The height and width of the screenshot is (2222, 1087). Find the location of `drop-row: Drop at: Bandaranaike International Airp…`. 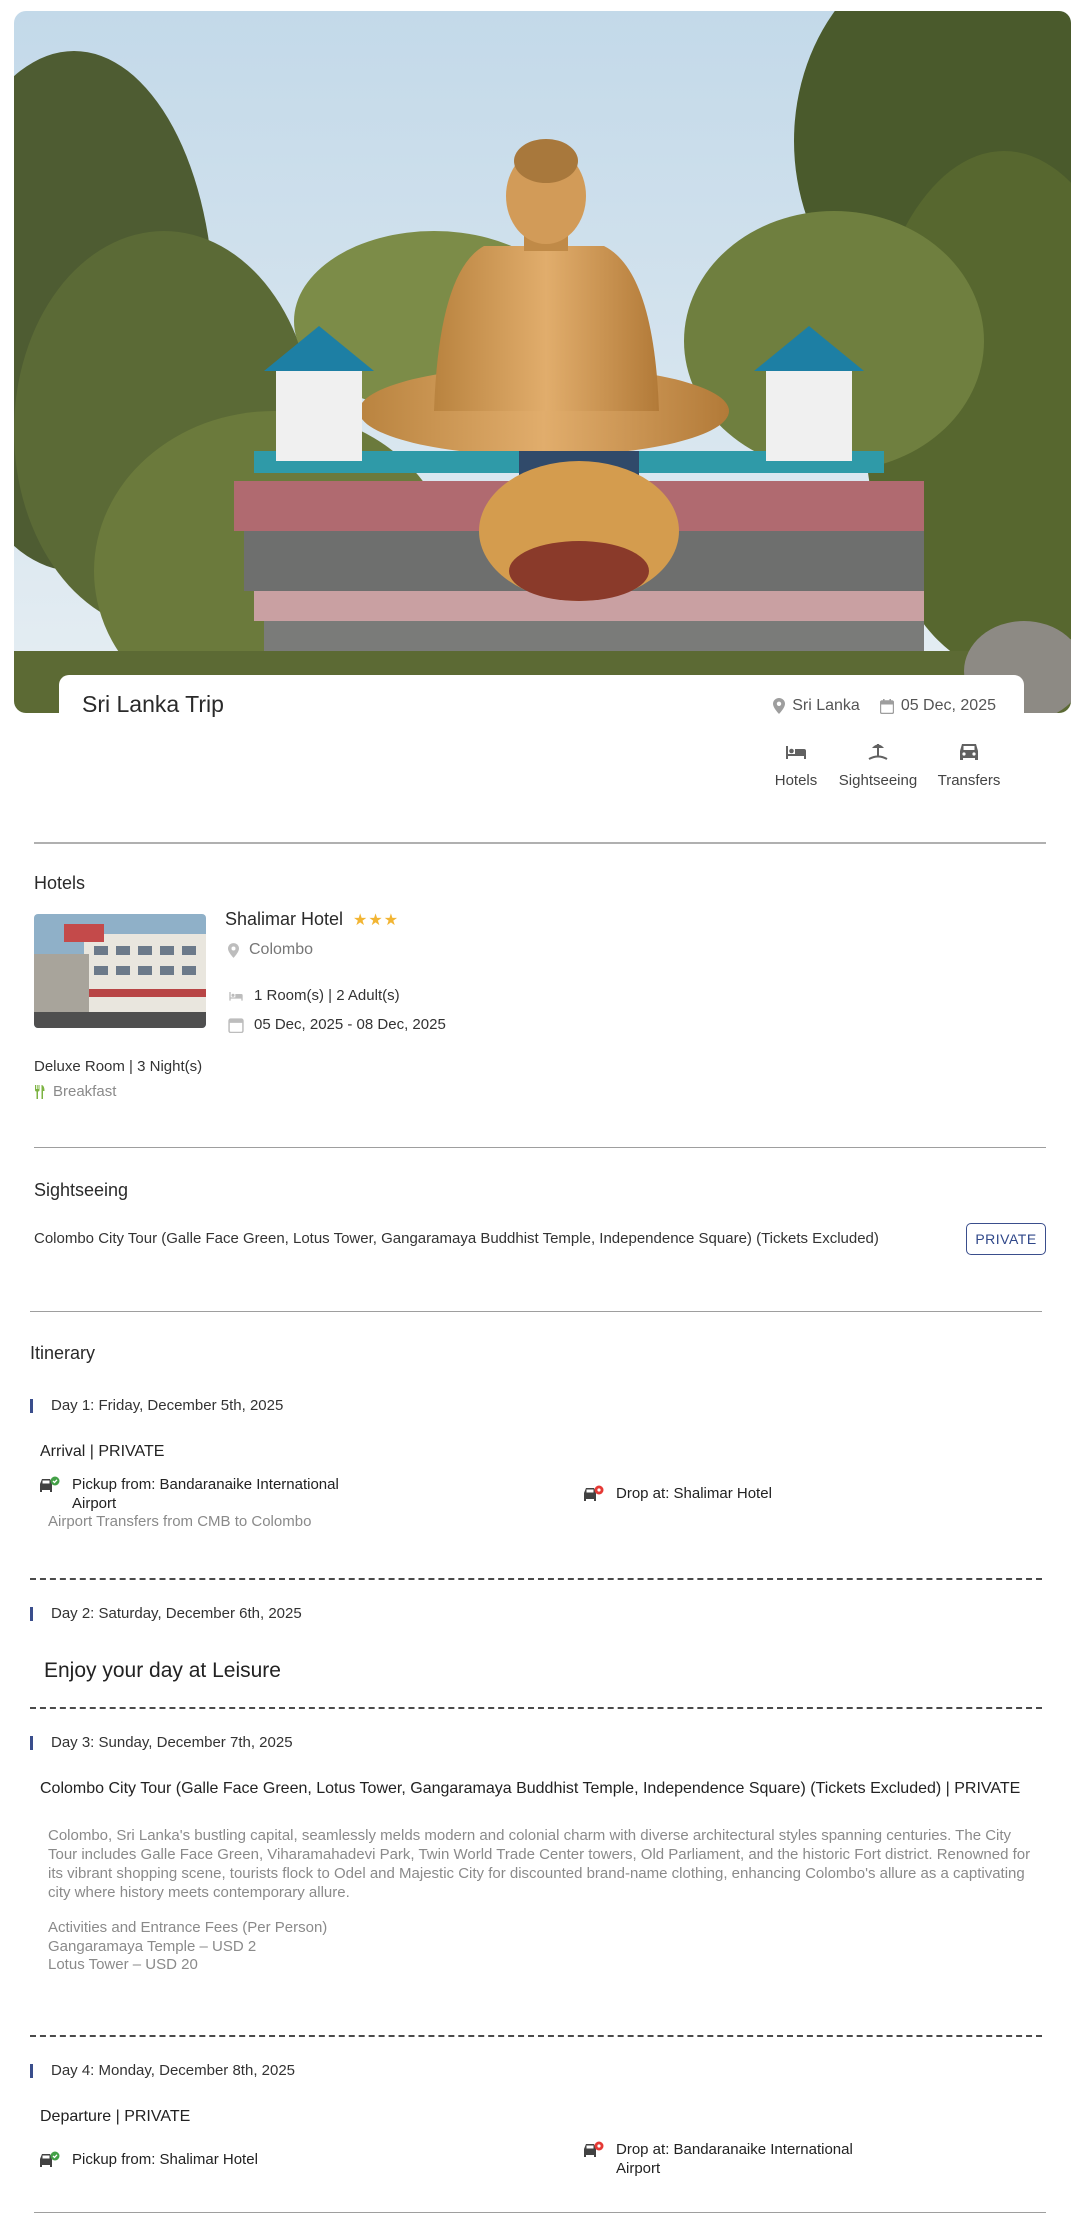

drop-row: Drop at: Bandaranaike International Airp… is located at coordinates (717, 2159).